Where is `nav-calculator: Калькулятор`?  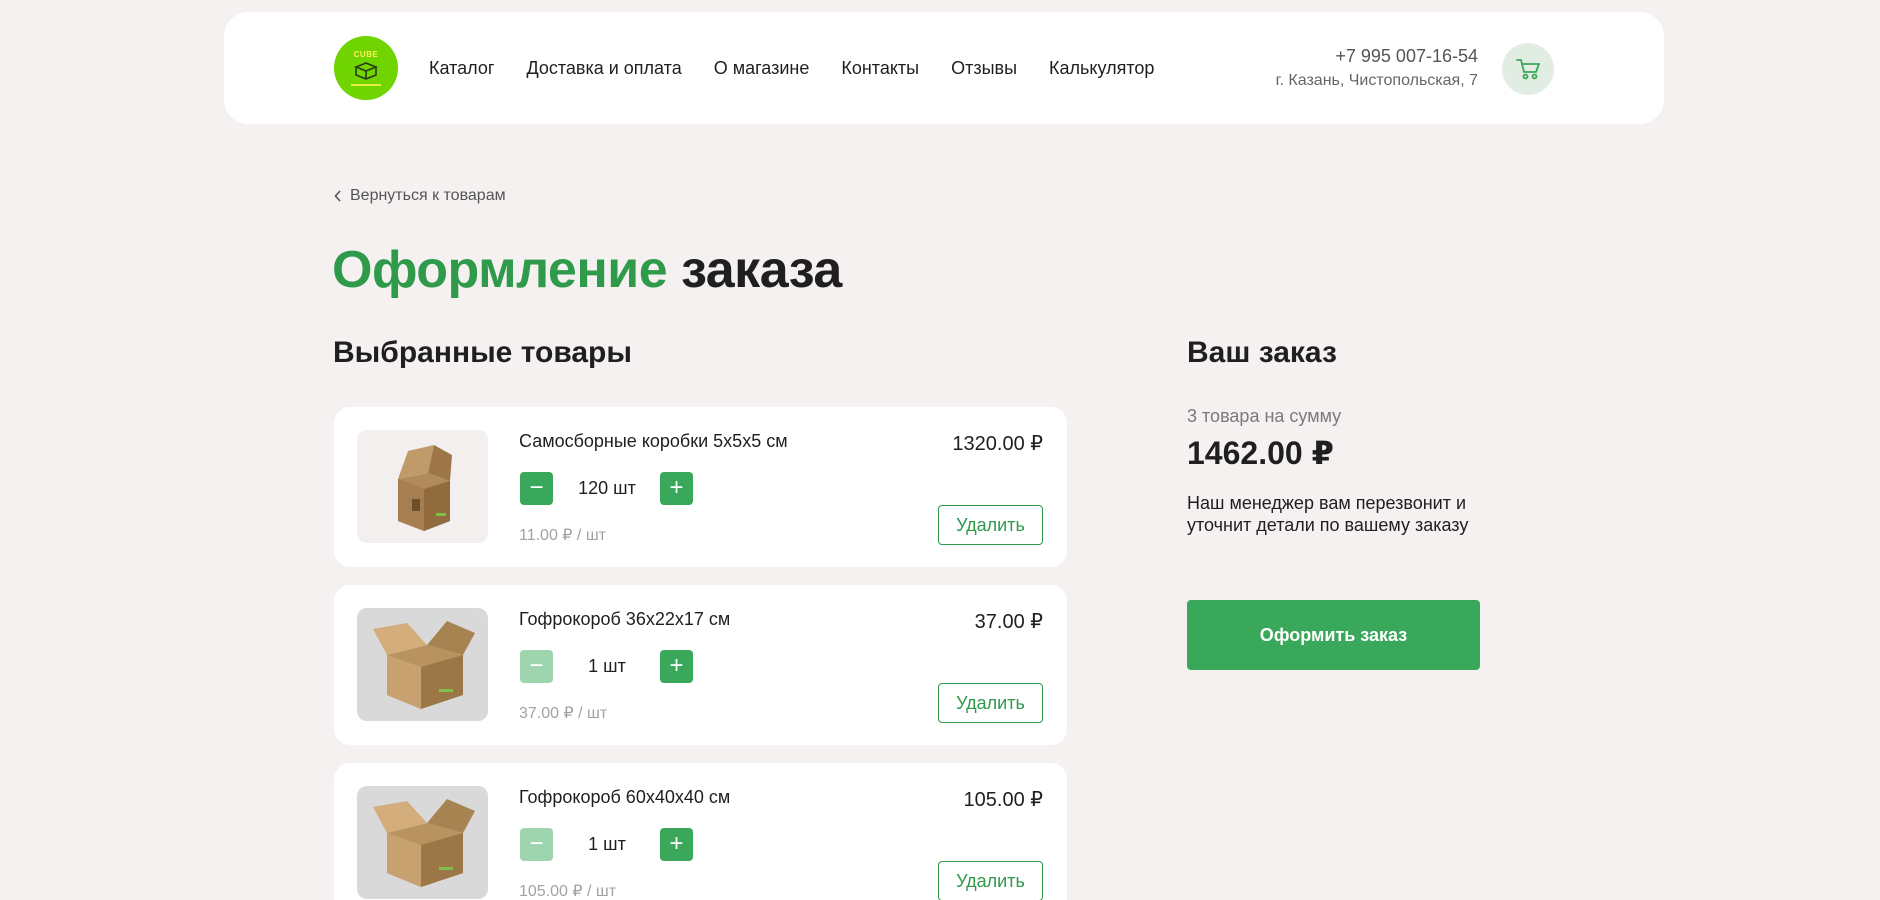
nav-calculator: Калькулятор is located at coordinates (1101, 68).